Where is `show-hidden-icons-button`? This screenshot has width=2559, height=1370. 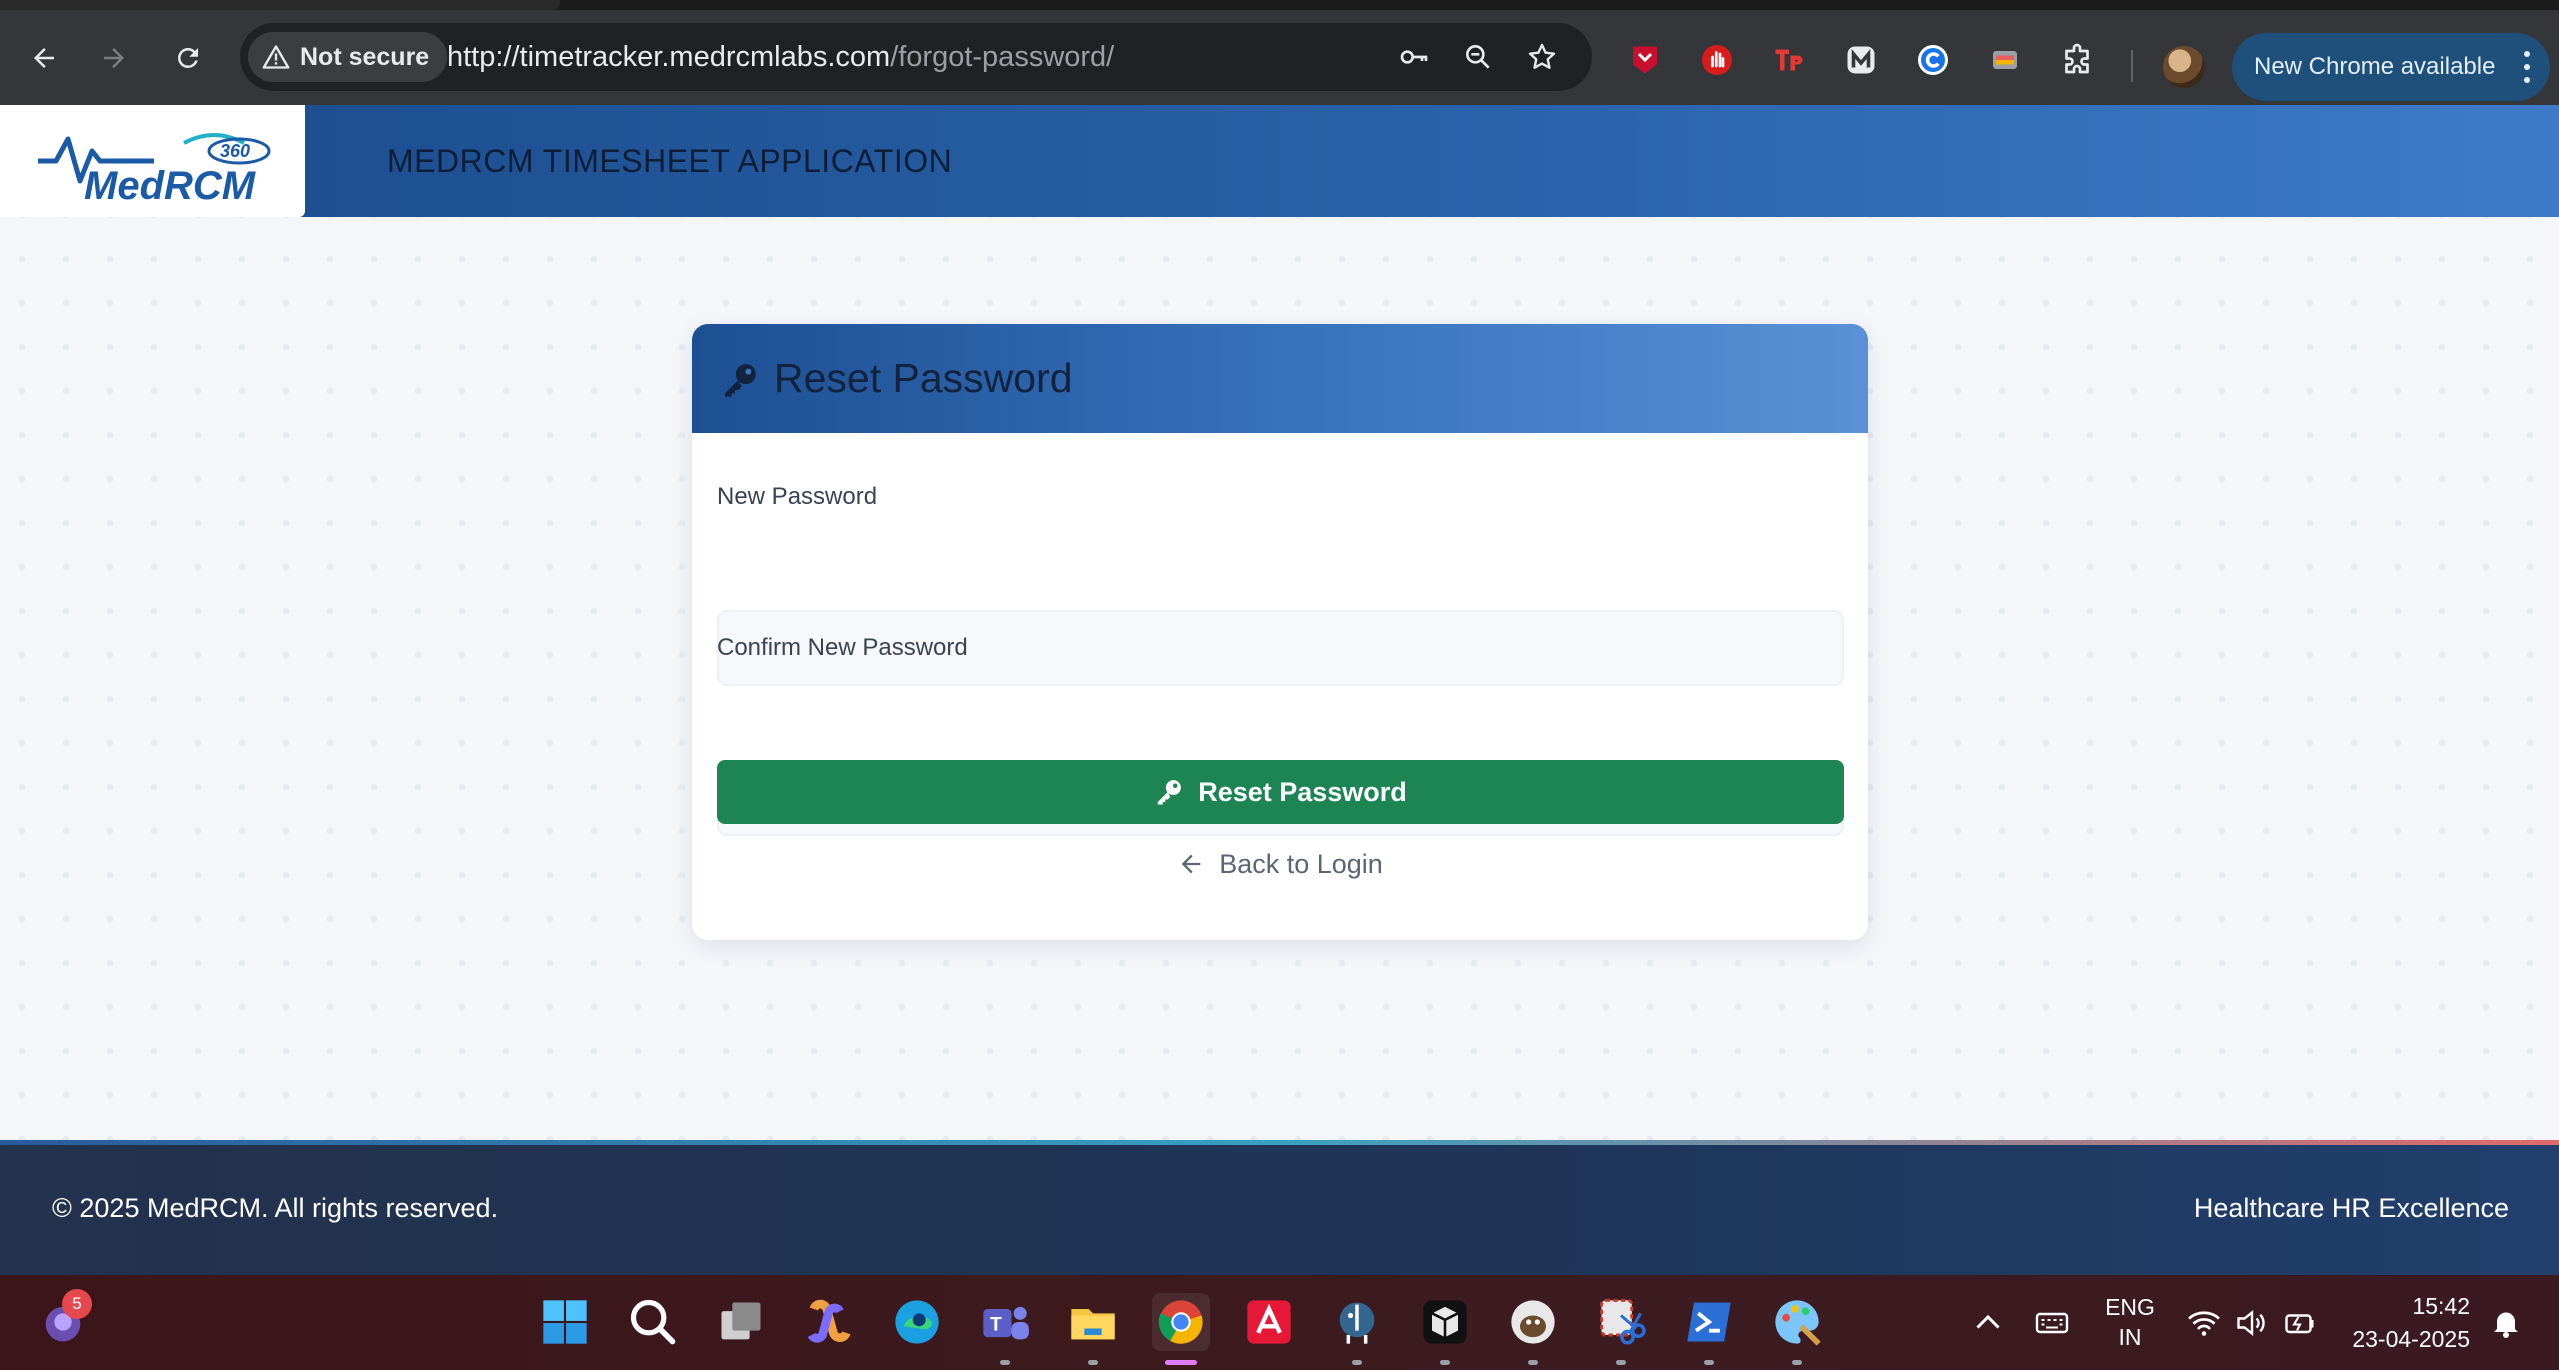
show-hidden-icons-button is located at coordinates (1988, 1323).